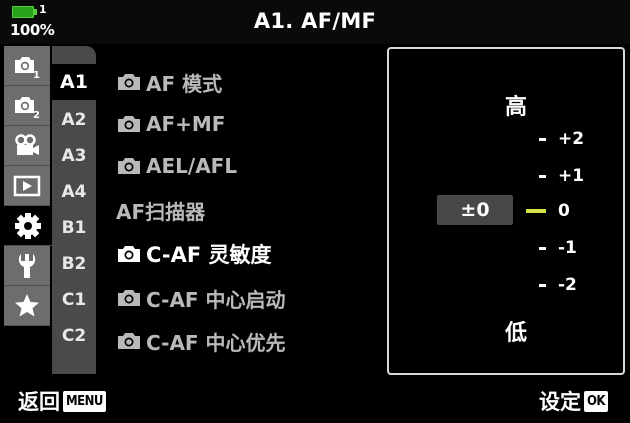  I want to click on tab-setup-menu, so click(27, 266).